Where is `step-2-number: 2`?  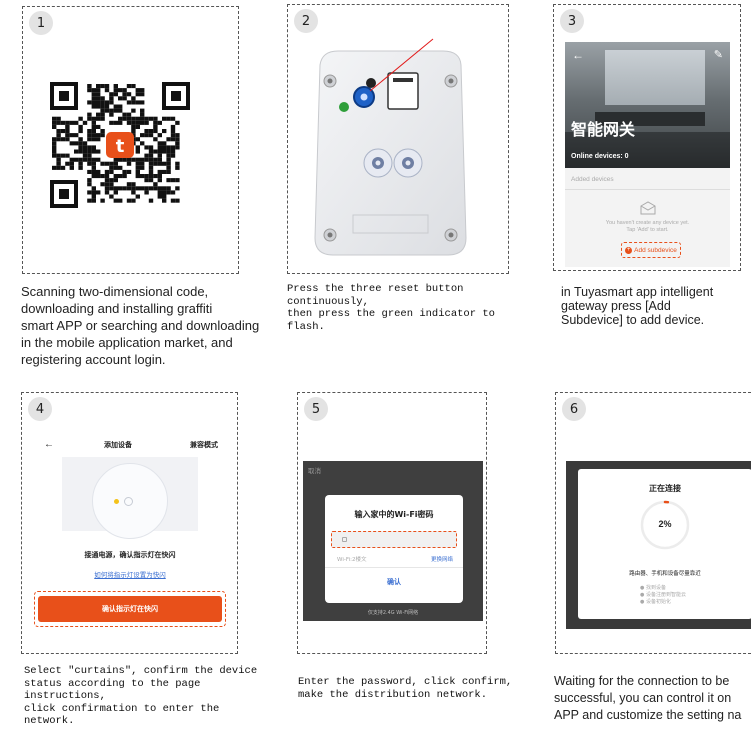 step-2-number: 2 is located at coordinates (306, 21).